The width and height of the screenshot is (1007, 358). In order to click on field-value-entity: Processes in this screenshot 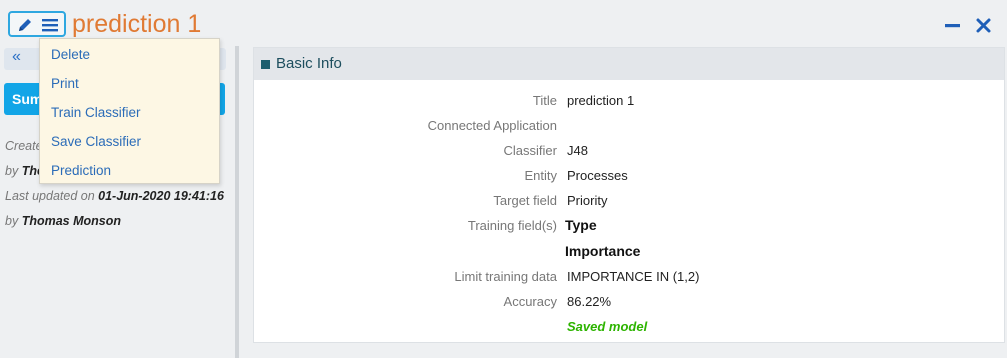, I will do `click(597, 175)`.